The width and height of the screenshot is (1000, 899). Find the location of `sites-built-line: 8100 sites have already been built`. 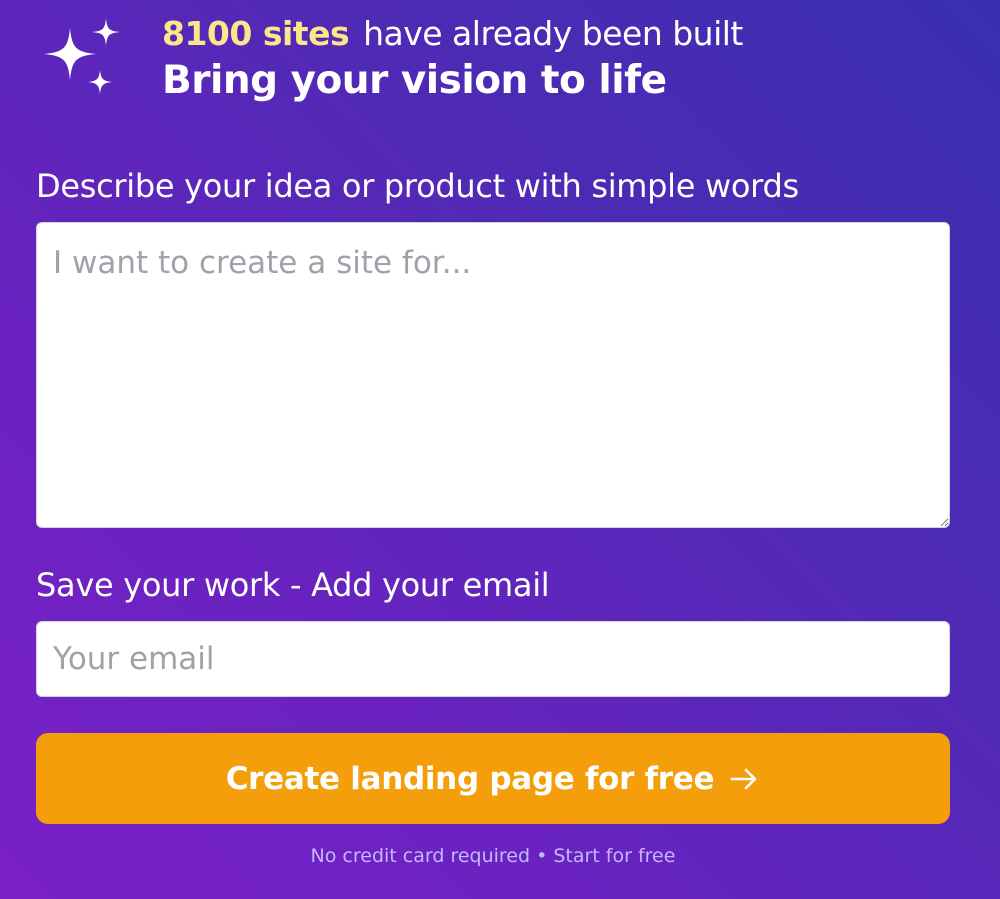

sites-built-line: 8100 sites have already been built is located at coordinates (452, 34).